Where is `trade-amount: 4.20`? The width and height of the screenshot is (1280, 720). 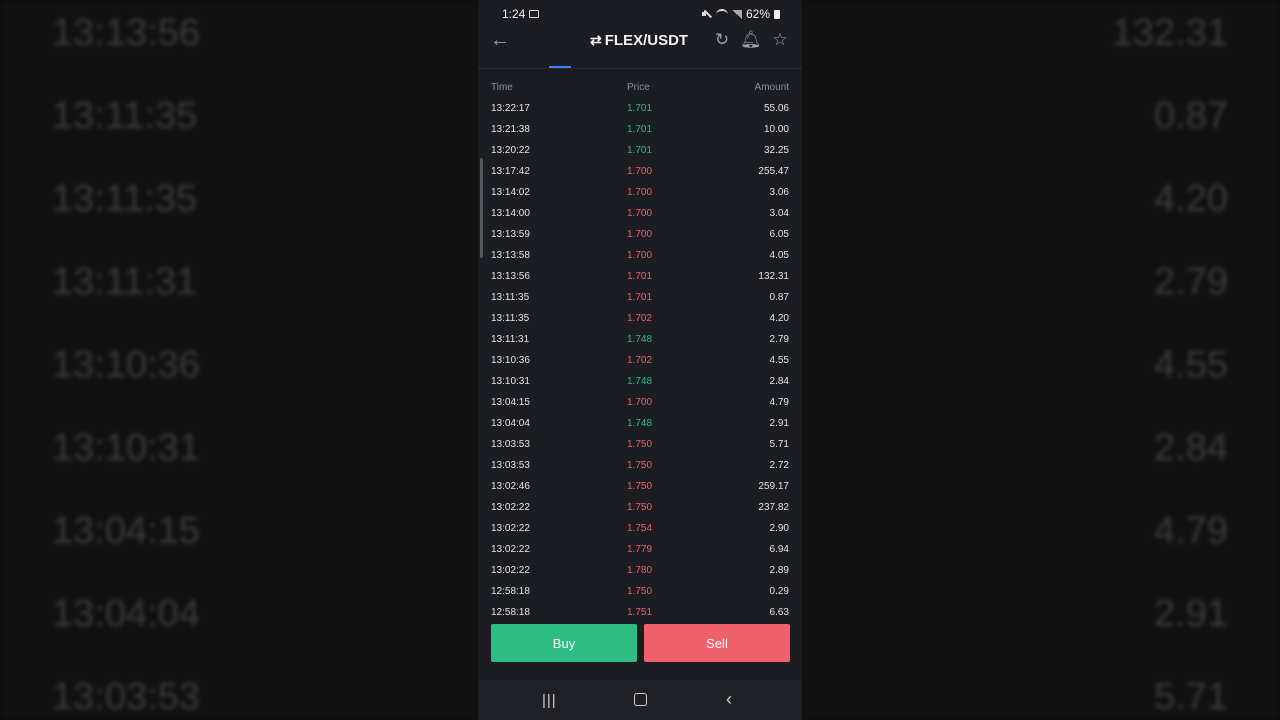
trade-amount: 4.20 is located at coordinates (779, 318).